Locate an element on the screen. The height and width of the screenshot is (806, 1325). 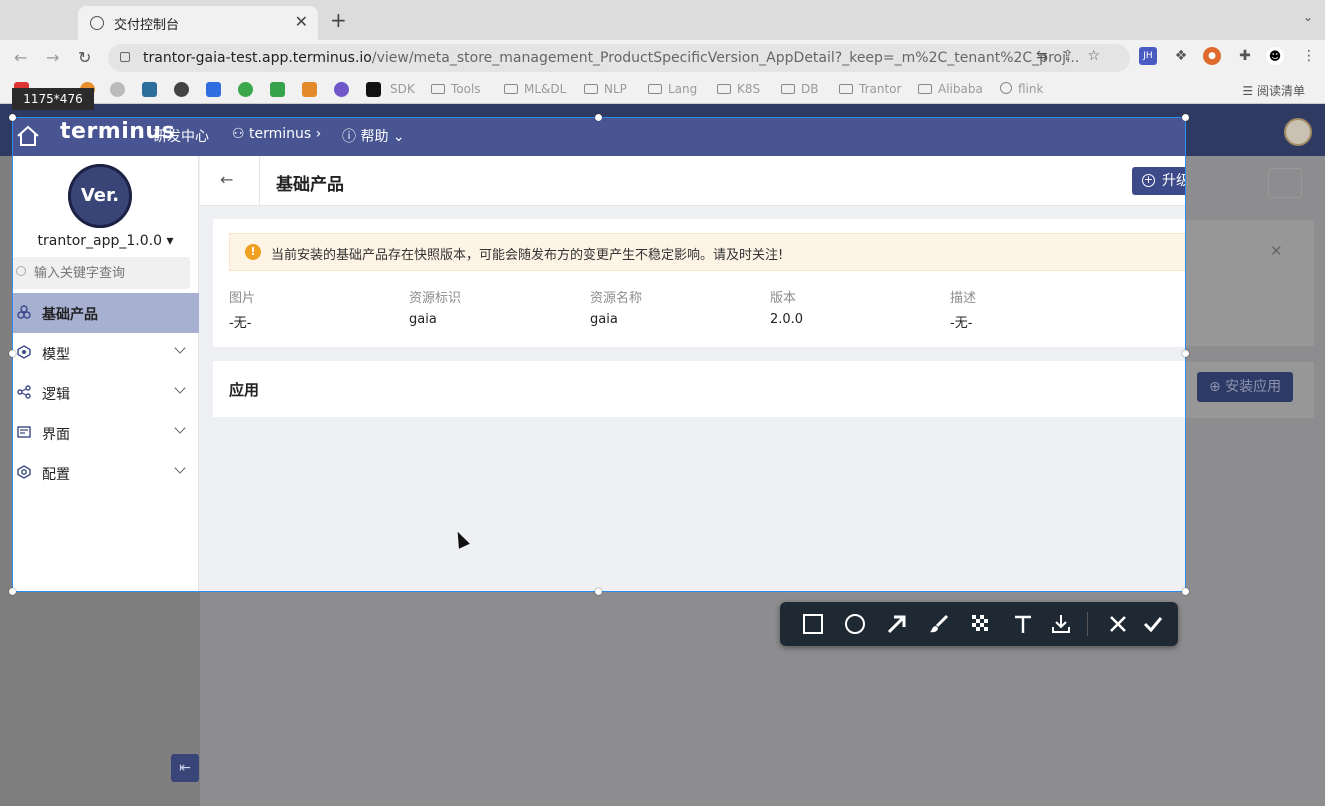
translate-icon: ⇆ is located at coordinates (1049, 56).